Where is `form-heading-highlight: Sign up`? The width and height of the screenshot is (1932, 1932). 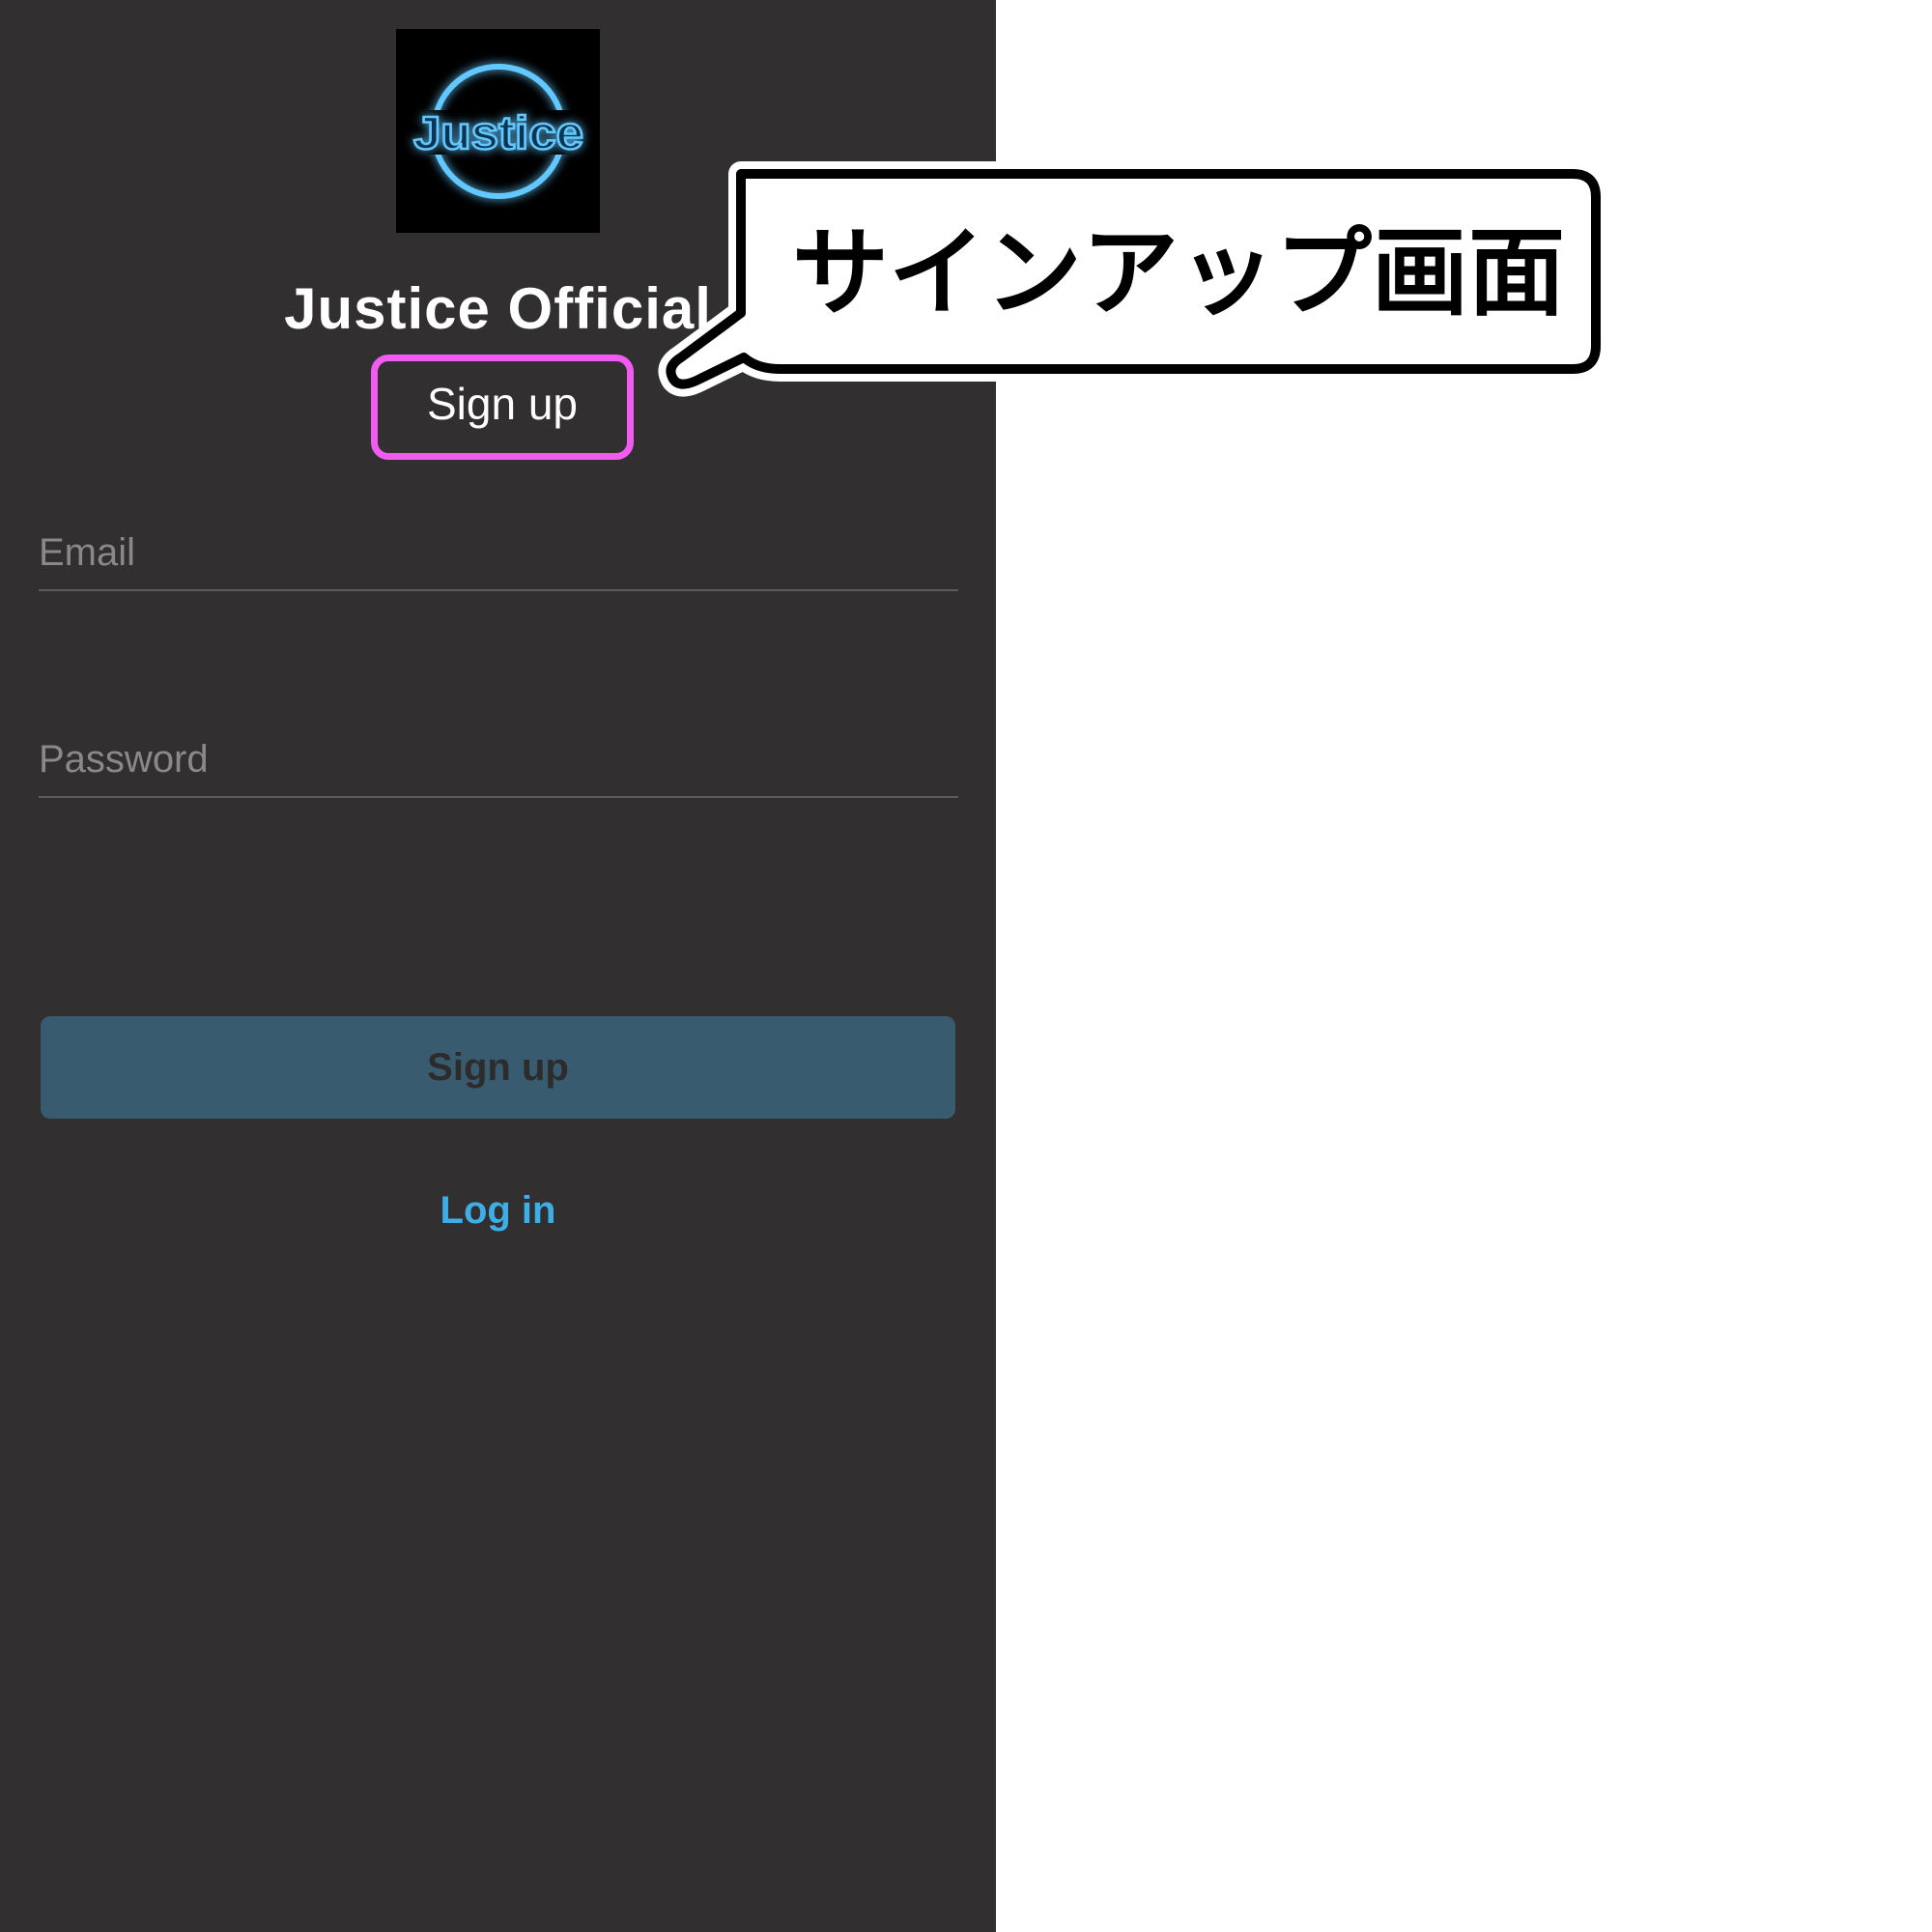
form-heading-highlight: Sign up is located at coordinates (502, 407).